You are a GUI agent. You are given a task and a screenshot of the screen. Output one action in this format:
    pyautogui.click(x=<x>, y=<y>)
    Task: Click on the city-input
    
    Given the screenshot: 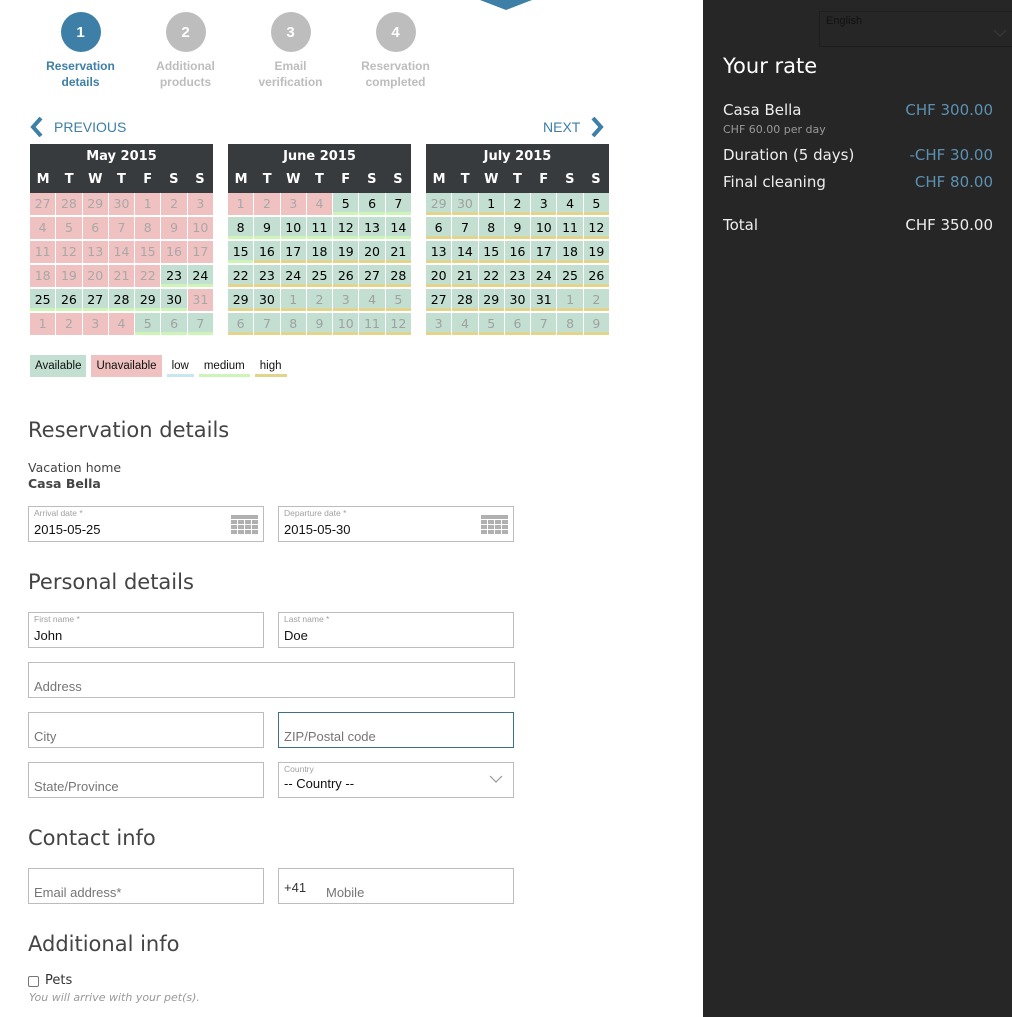 What is the action you would take?
    pyautogui.click(x=146, y=730)
    